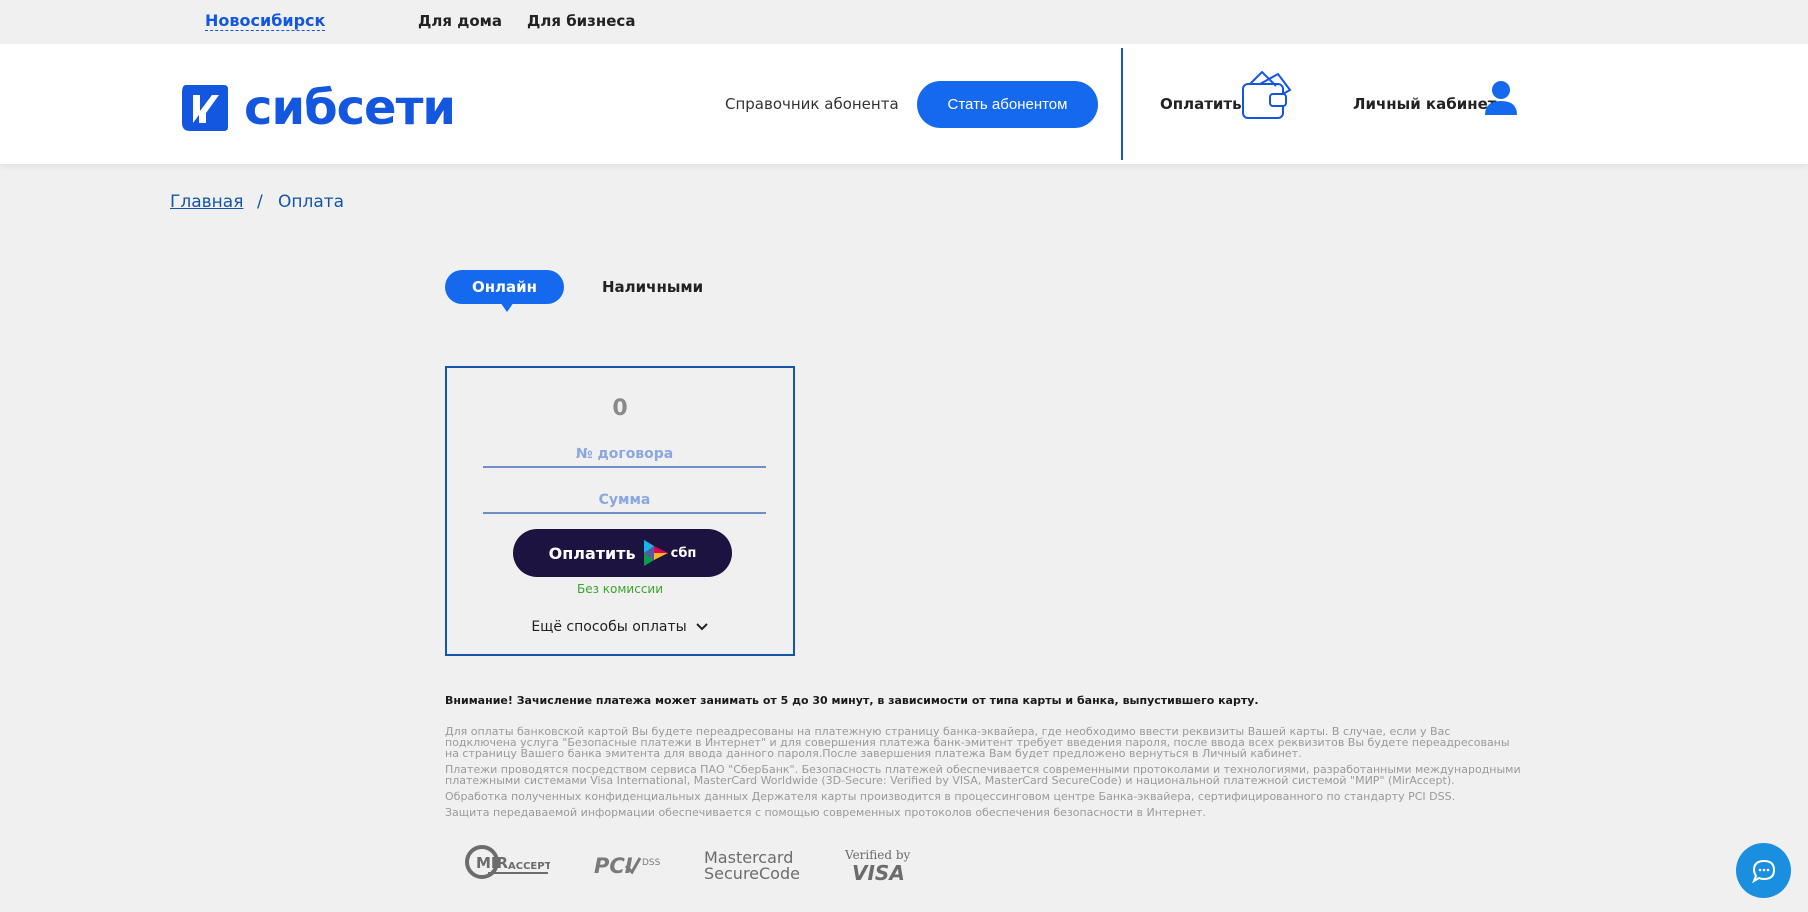 This screenshot has height=912, width=1808. I want to click on tab-cash: Наличными, so click(652, 287).